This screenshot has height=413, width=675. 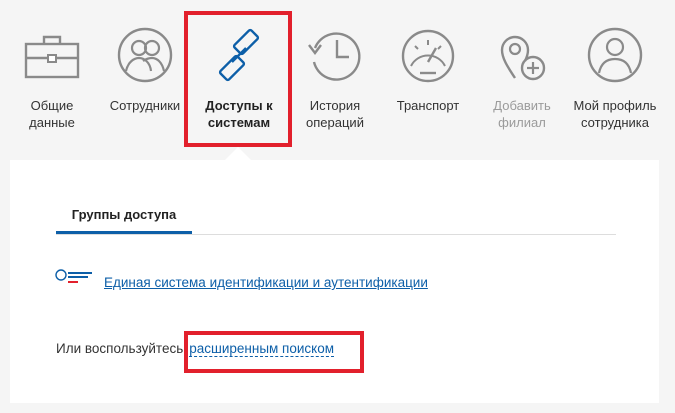 What do you see at coordinates (73, 276) in the screenshot?
I see `esia-logo` at bounding box center [73, 276].